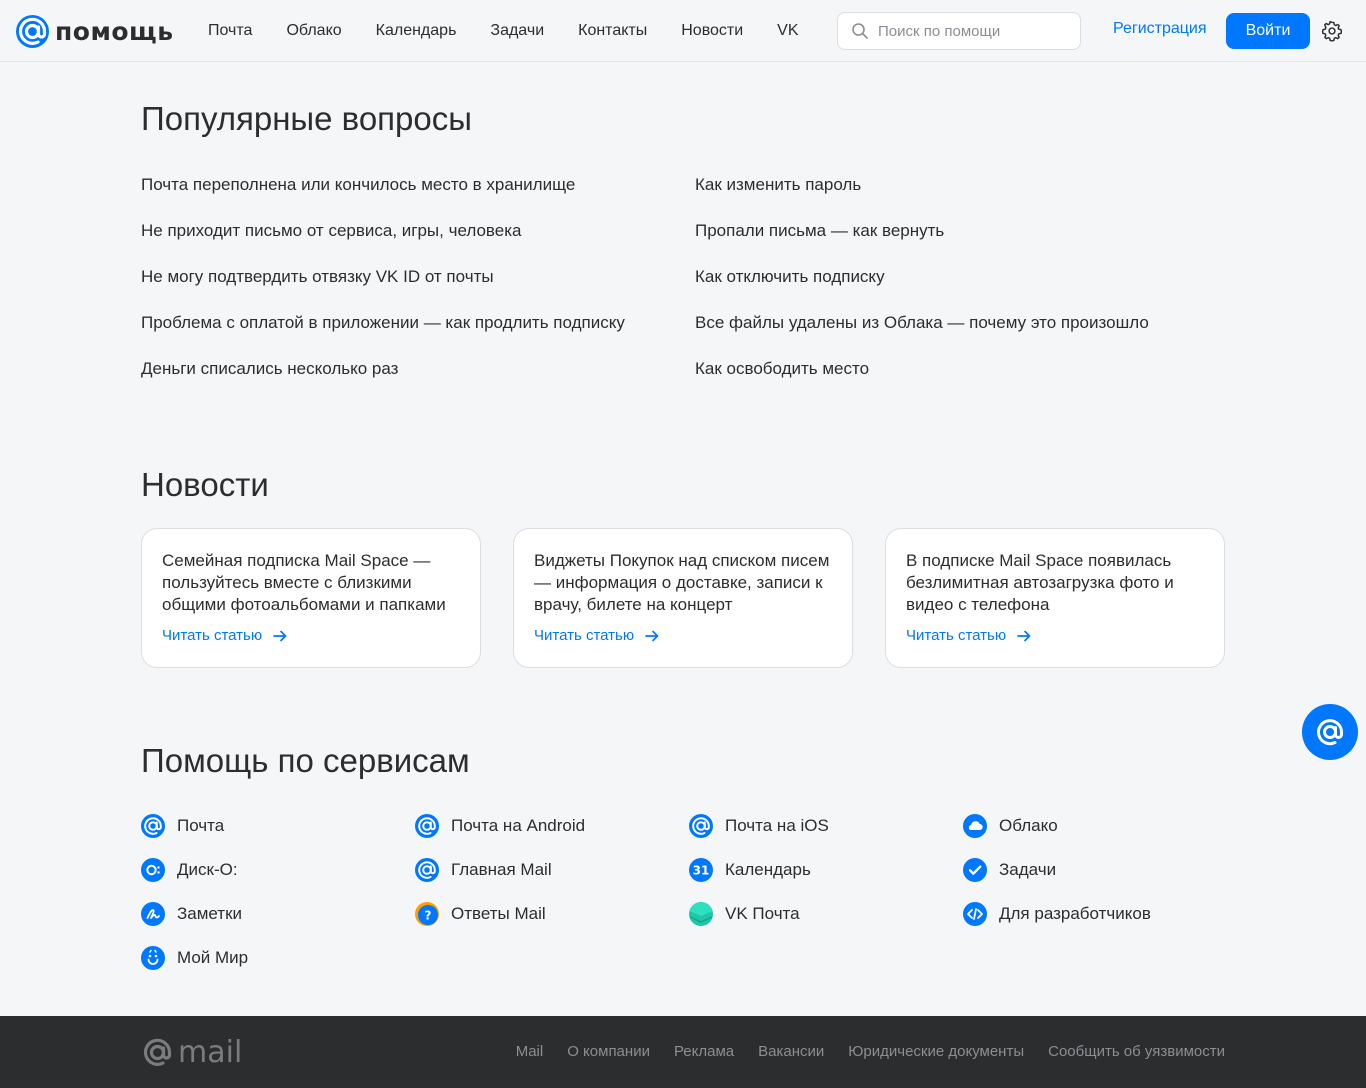 The height and width of the screenshot is (1088, 1366). I want to click on footer-link-mail: Mail, so click(530, 1051).